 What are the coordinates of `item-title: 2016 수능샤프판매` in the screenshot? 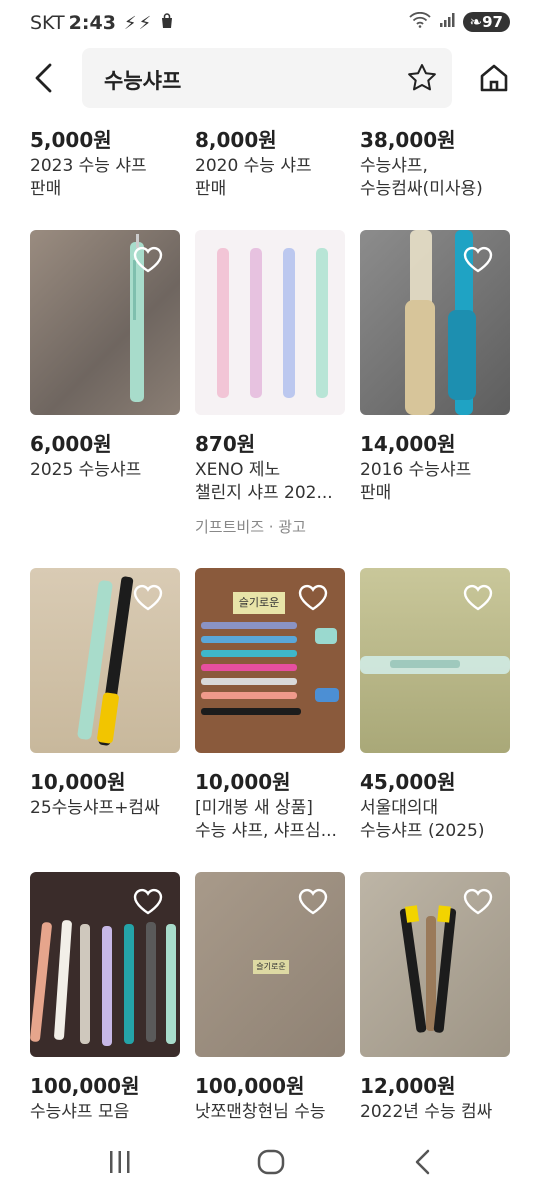 It's located at (437, 482).